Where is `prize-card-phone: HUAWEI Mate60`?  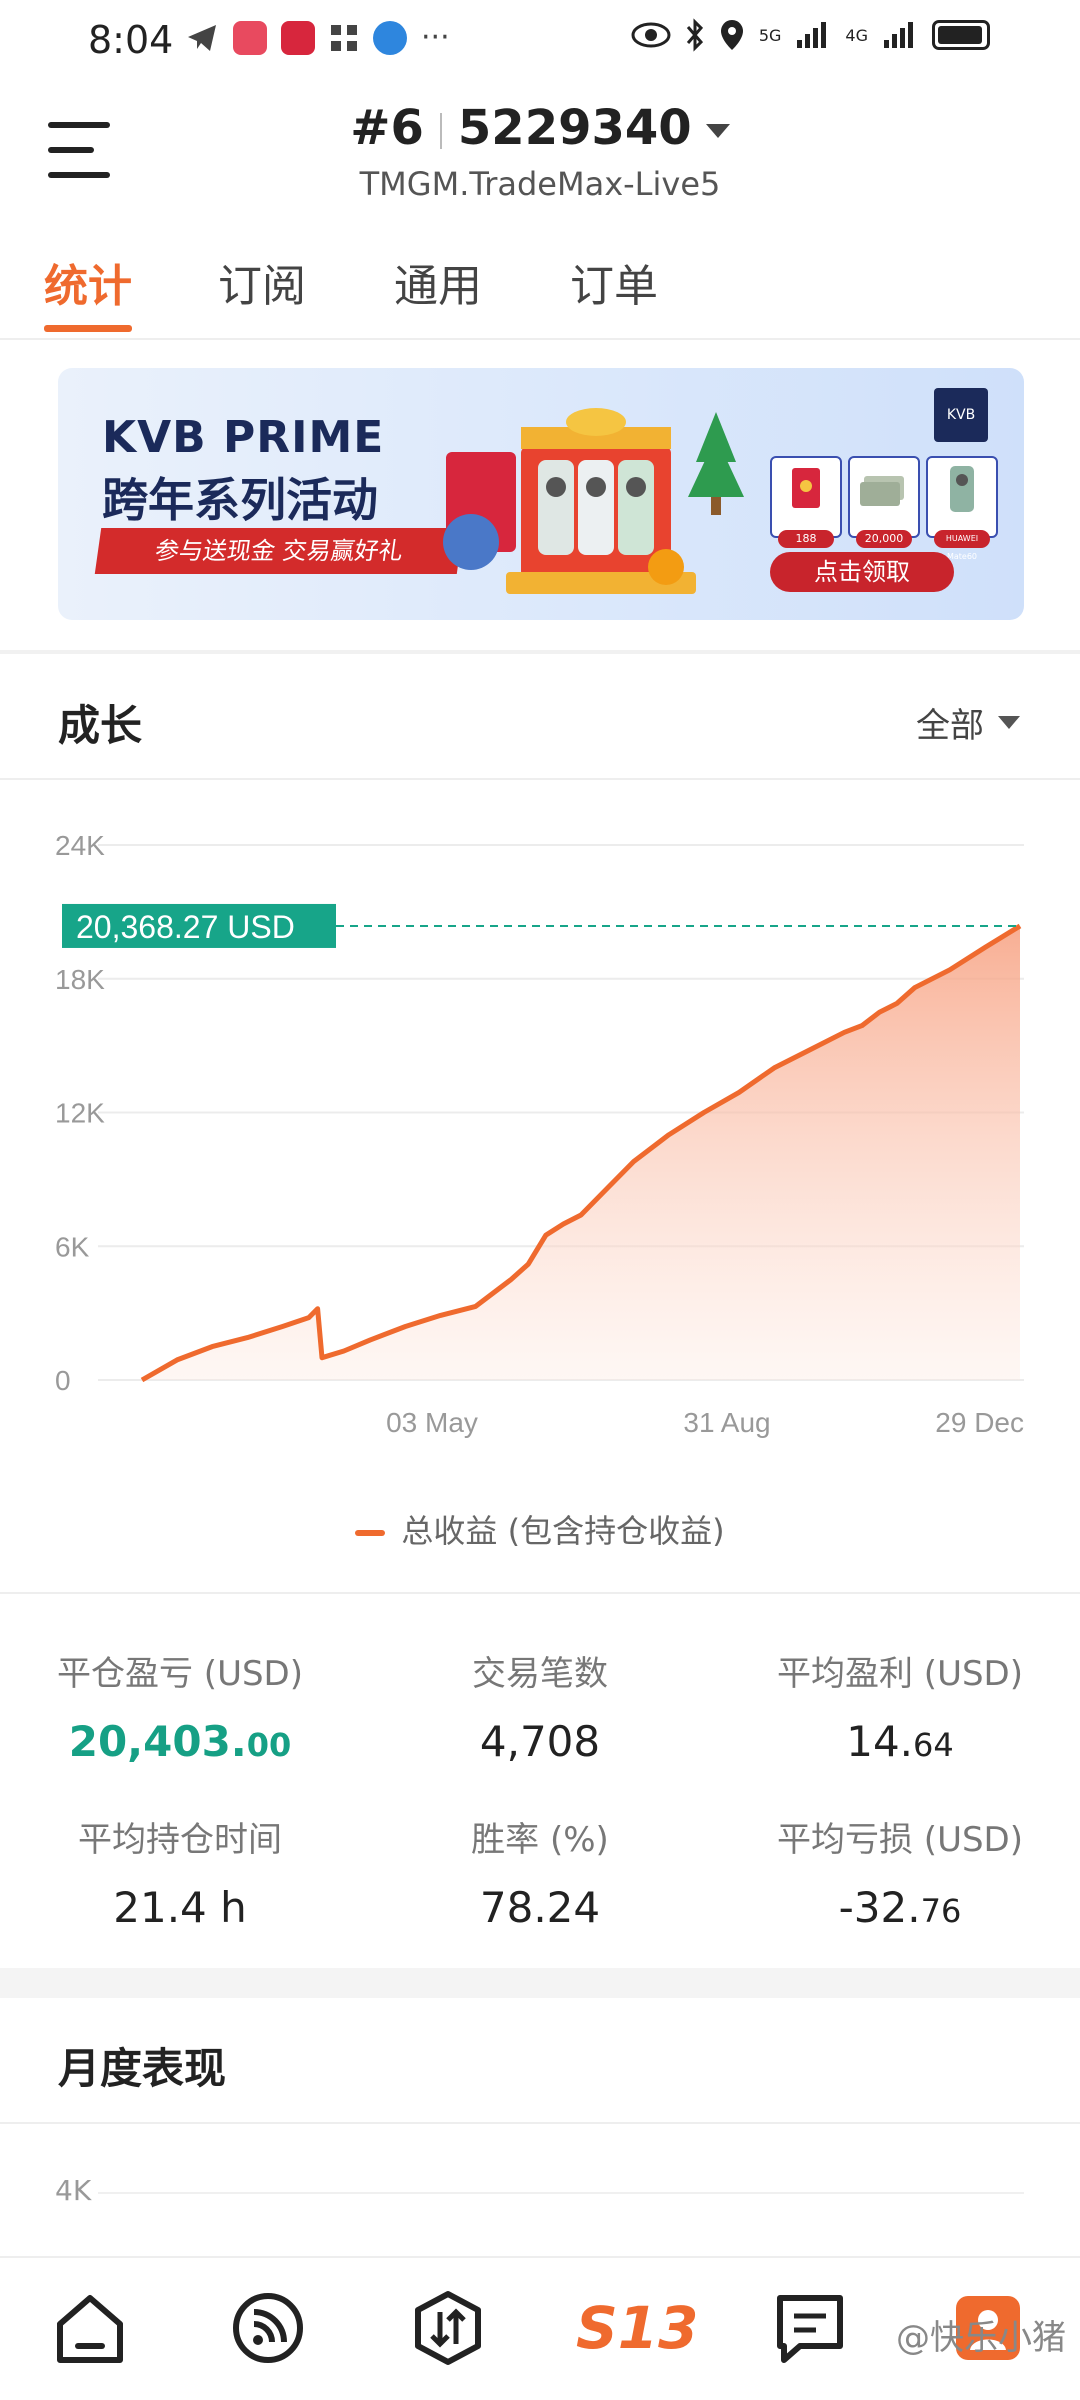 prize-card-phone: HUAWEI Mate60 is located at coordinates (962, 508).